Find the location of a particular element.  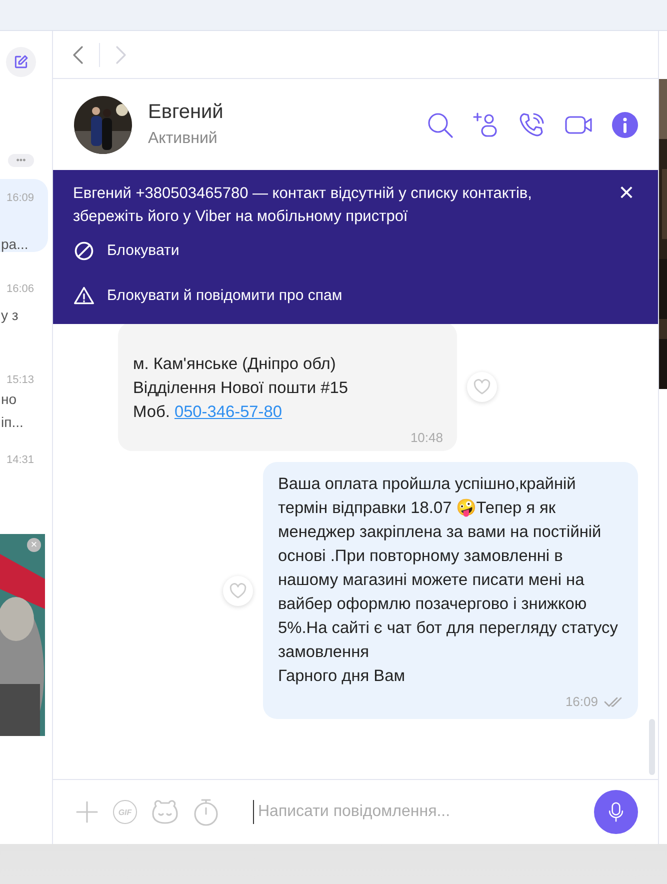

stopwatch-icon is located at coordinates (206, 812).